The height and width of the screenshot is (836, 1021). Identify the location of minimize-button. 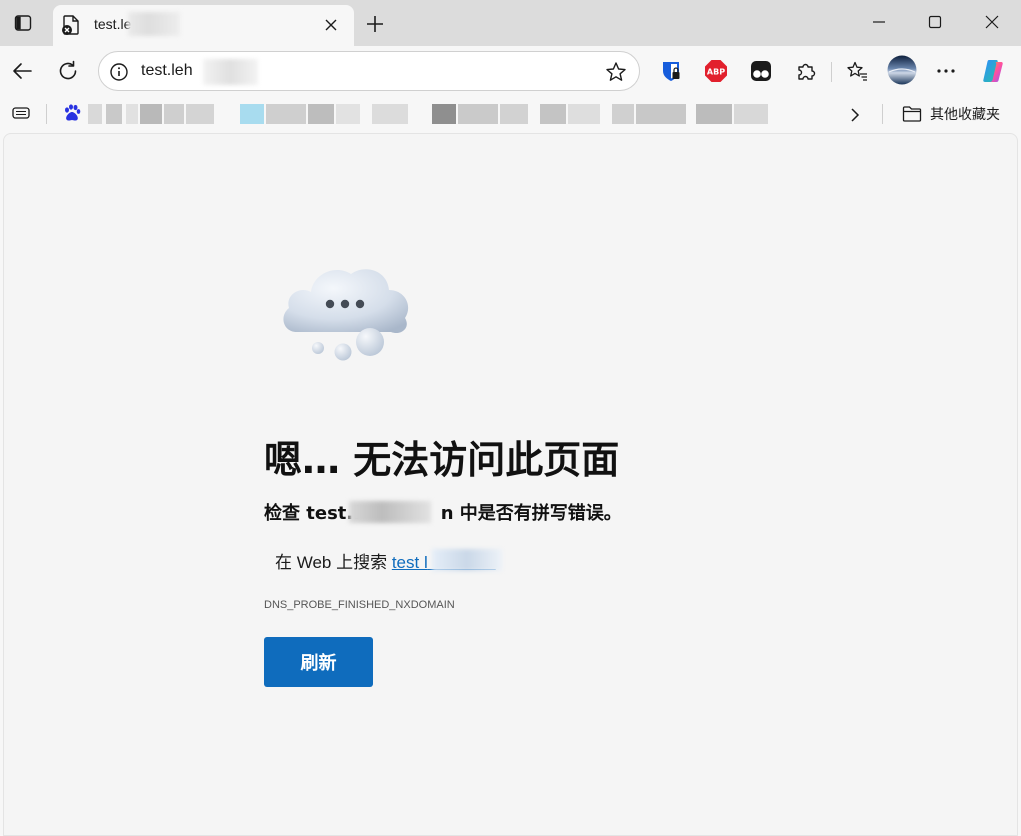
(879, 22).